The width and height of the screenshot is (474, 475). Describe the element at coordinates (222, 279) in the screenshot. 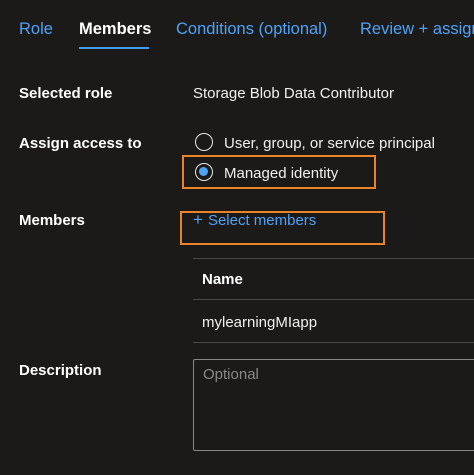

I see `table-column-header-name: Name` at that location.